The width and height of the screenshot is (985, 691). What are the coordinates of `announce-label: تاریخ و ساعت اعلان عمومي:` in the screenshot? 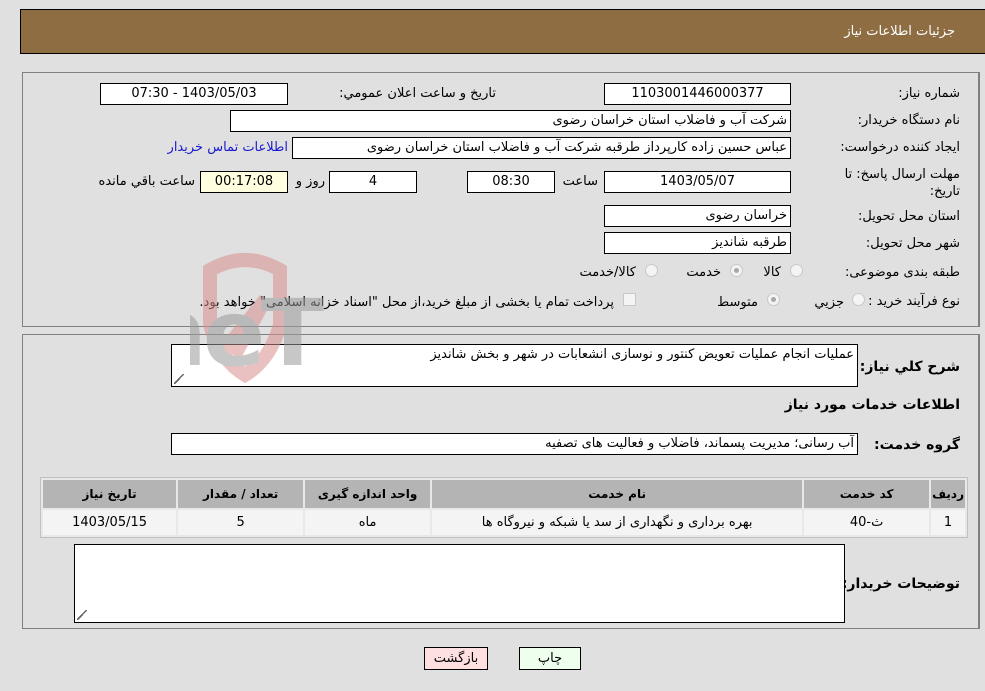 It's located at (417, 93).